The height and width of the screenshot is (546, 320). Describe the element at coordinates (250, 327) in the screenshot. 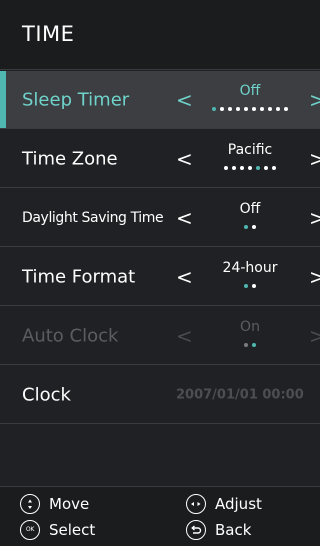

I see `setting-value: On` at that location.